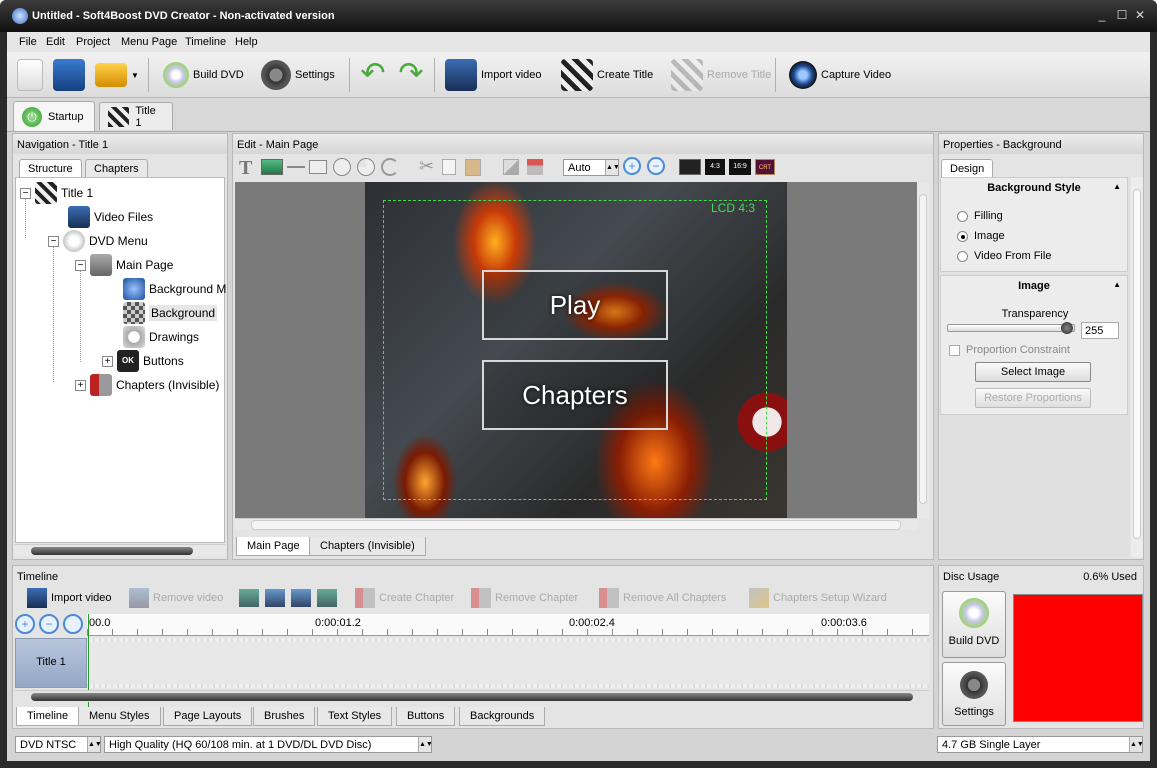 This screenshot has height=768, width=1157. I want to click on move-right-icon, so click(301, 598).